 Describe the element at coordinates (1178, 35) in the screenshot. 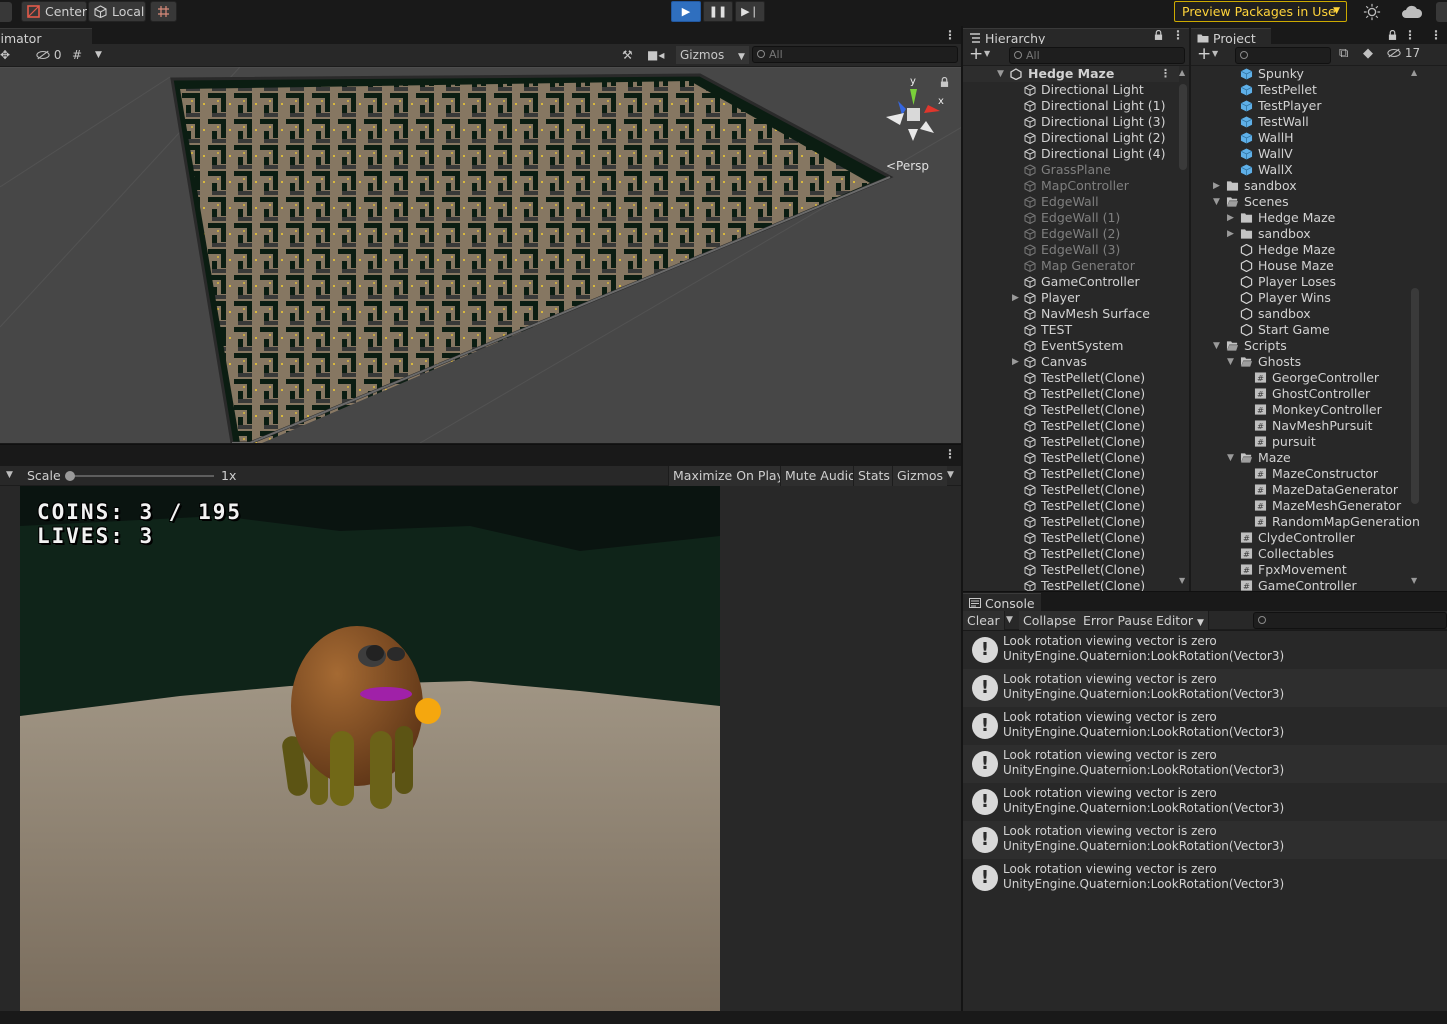

I see `hierarchy-kebab-icon: ⋮` at that location.